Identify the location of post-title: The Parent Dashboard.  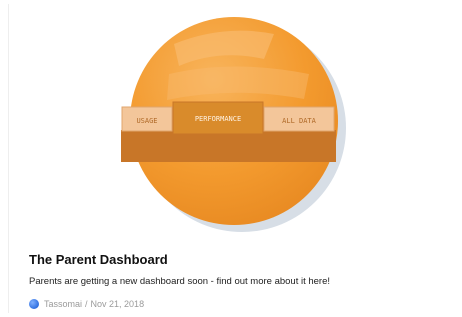
(98, 259).